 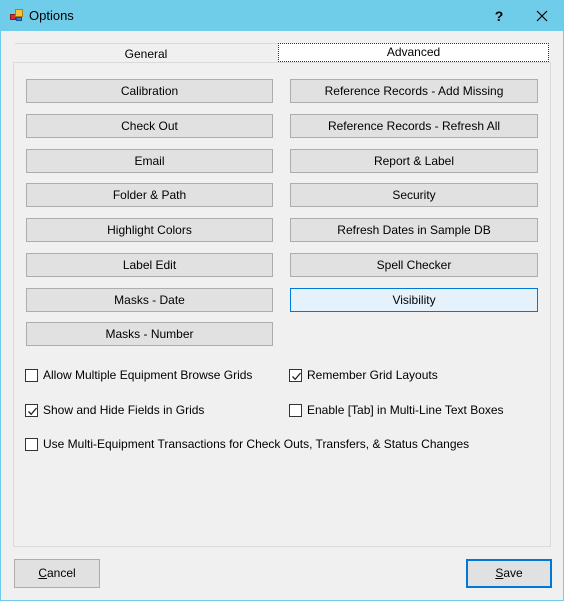 I want to click on help-button: ?, so click(x=499, y=16).